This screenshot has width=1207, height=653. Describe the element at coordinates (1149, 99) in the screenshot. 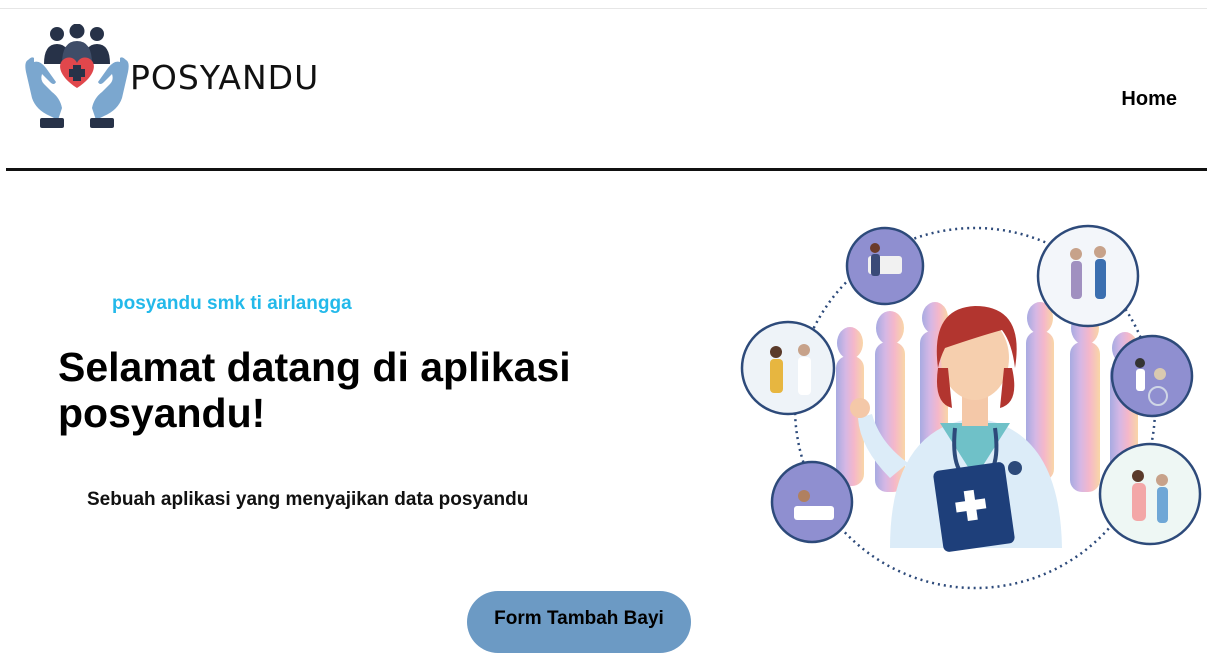

I see `nav-home-link: Home` at that location.